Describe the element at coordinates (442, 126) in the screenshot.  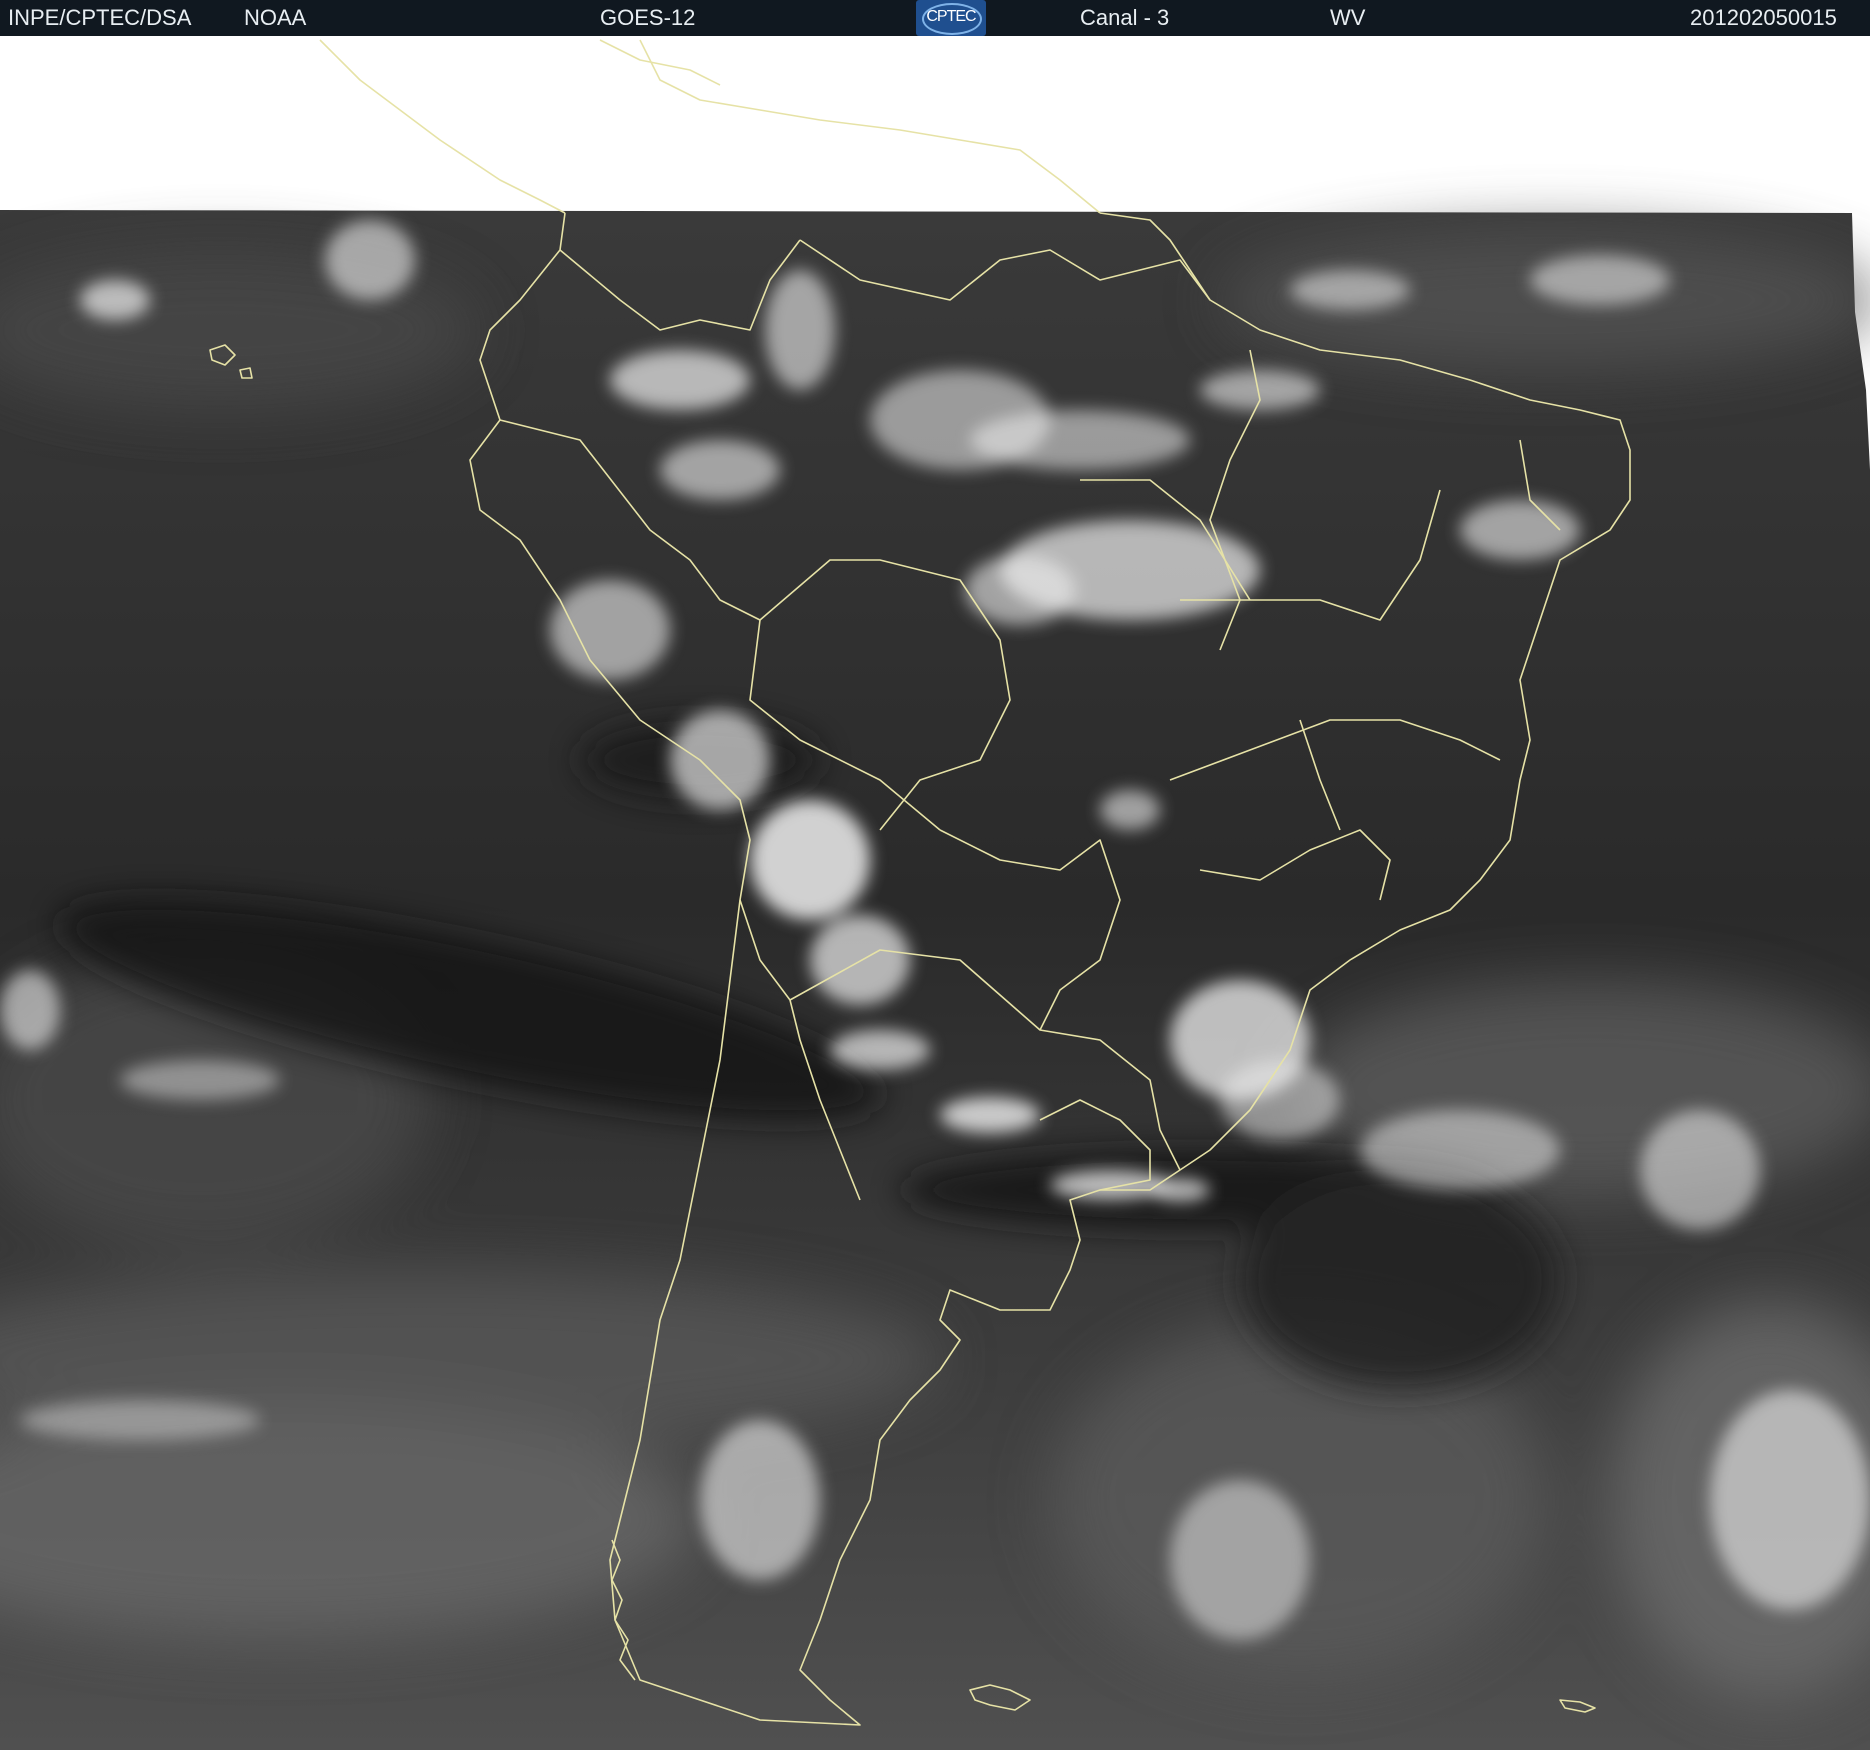
I see `central-america-coastline` at that location.